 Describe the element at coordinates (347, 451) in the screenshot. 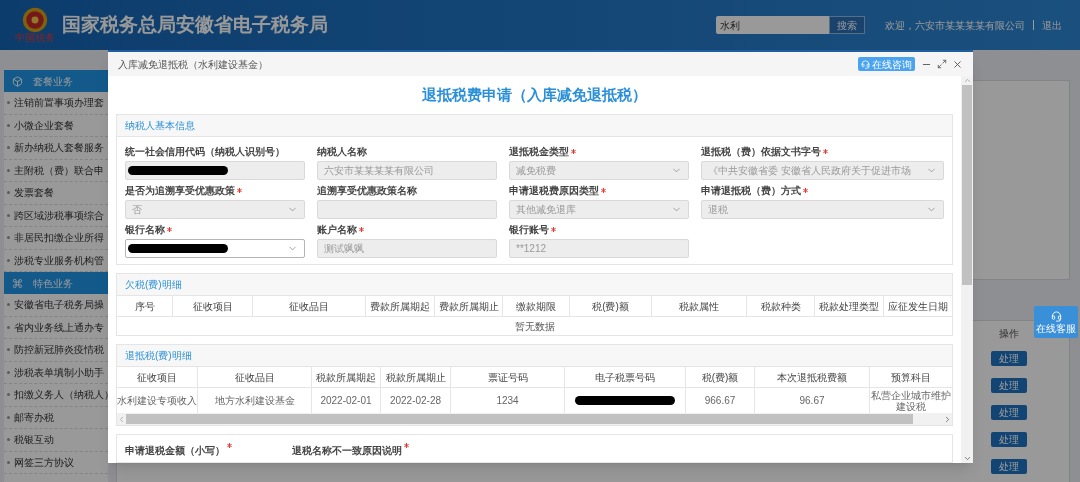

I see `field-label: 退税名称不一致原因说明` at that location.